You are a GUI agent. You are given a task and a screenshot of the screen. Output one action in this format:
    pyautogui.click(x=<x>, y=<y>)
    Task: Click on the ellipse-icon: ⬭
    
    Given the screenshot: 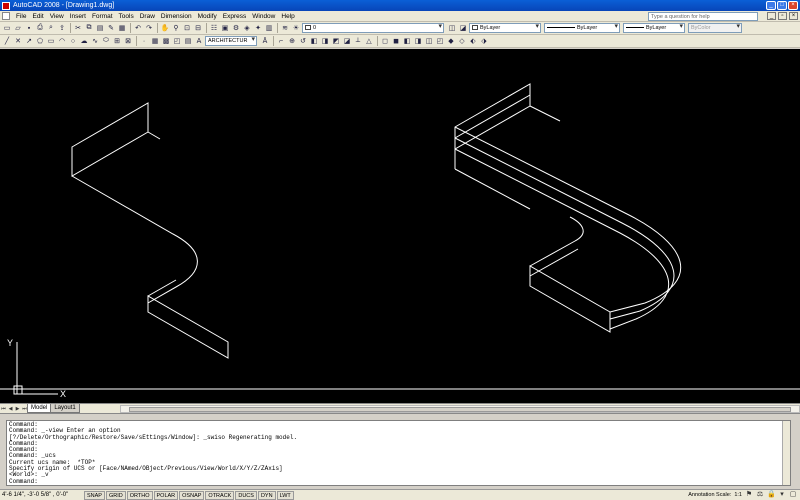 What is the action you would take?
    pyautogui.click(x=106, y=41)
    